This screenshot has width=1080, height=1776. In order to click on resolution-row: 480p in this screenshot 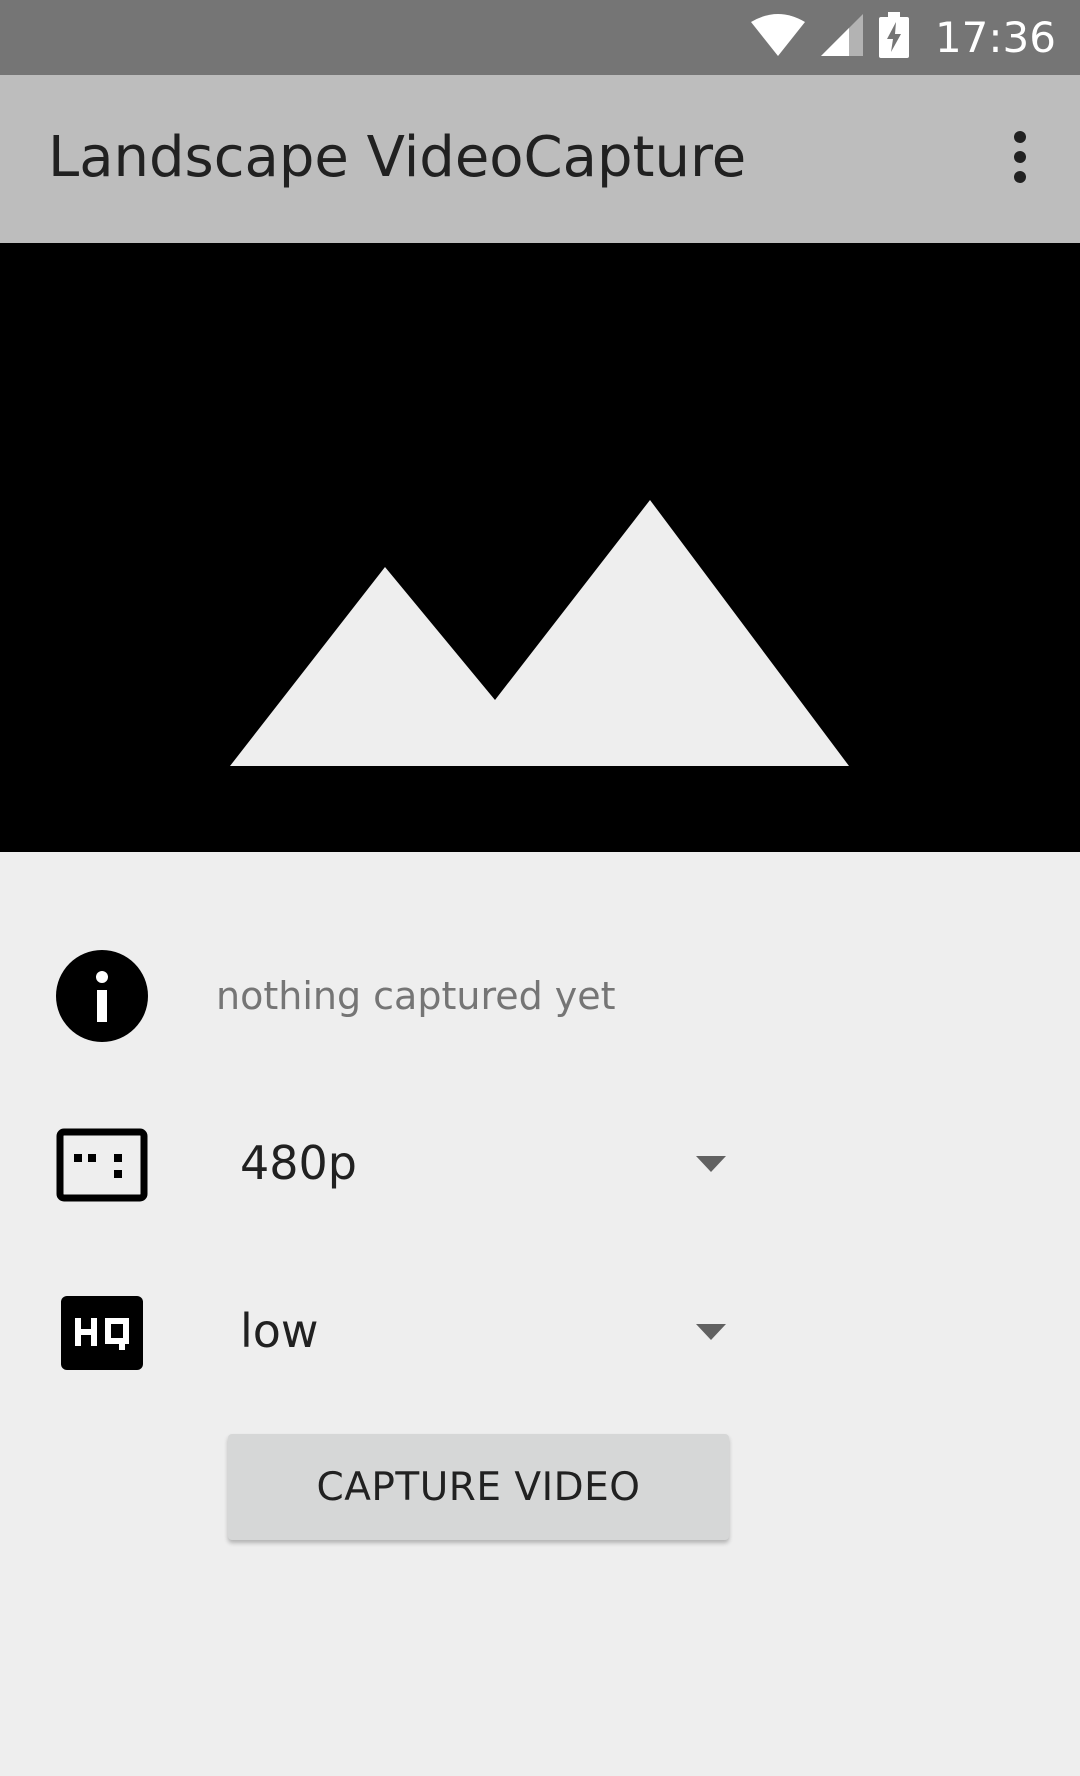, I will do `click(540, 1166)`.